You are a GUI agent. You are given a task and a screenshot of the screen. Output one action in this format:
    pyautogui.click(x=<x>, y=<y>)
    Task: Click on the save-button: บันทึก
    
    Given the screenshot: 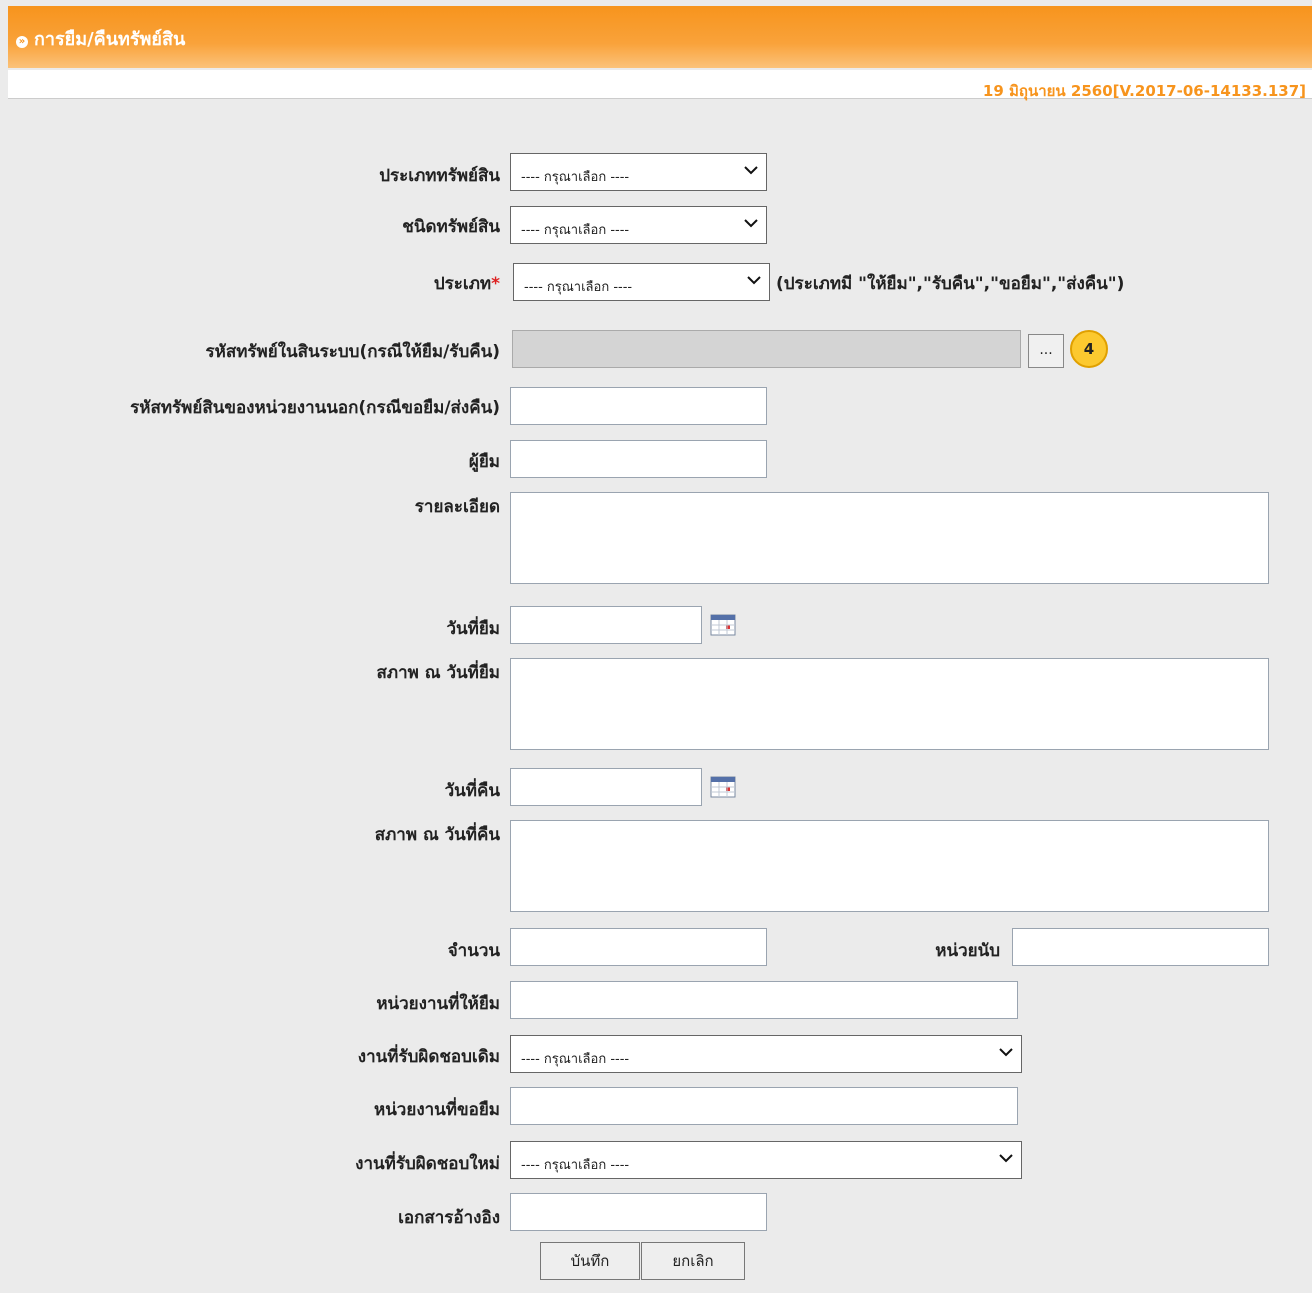 What is the action you would take?
    pyautogui.click(x=590, y=1261)
    